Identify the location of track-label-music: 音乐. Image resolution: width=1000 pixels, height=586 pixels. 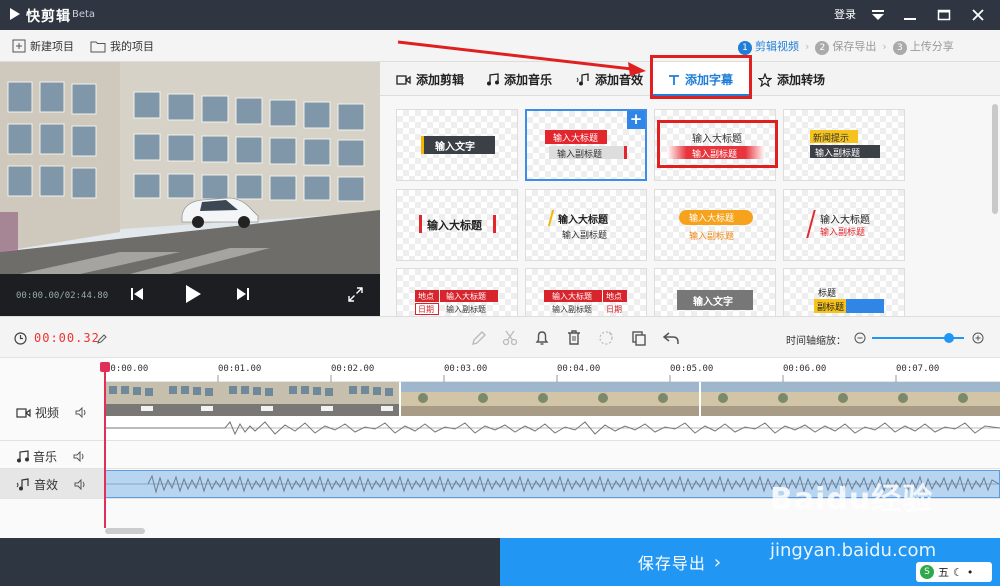
(50, 456).